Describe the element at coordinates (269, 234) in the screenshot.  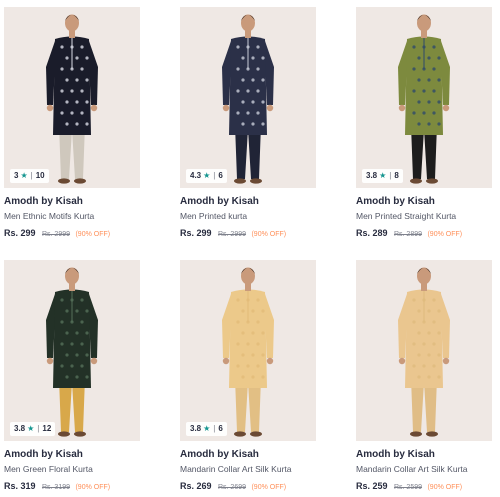
I see `product-discount: (90% OFF)` at that location.